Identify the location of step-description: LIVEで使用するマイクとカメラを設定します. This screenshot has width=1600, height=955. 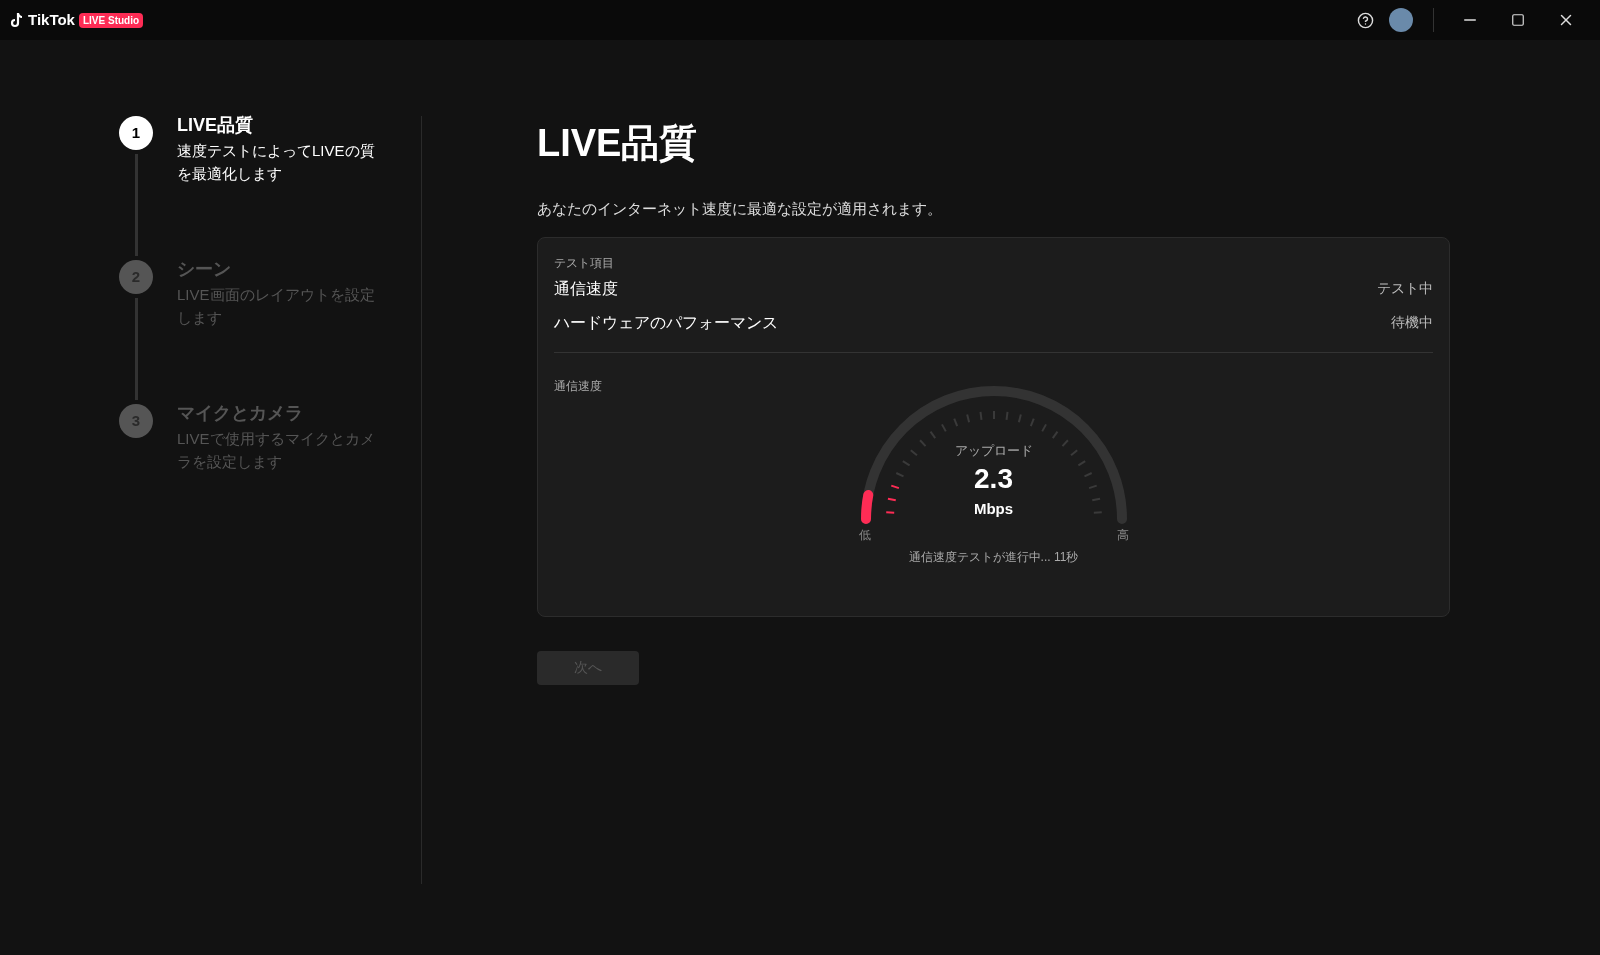
(276, 450).